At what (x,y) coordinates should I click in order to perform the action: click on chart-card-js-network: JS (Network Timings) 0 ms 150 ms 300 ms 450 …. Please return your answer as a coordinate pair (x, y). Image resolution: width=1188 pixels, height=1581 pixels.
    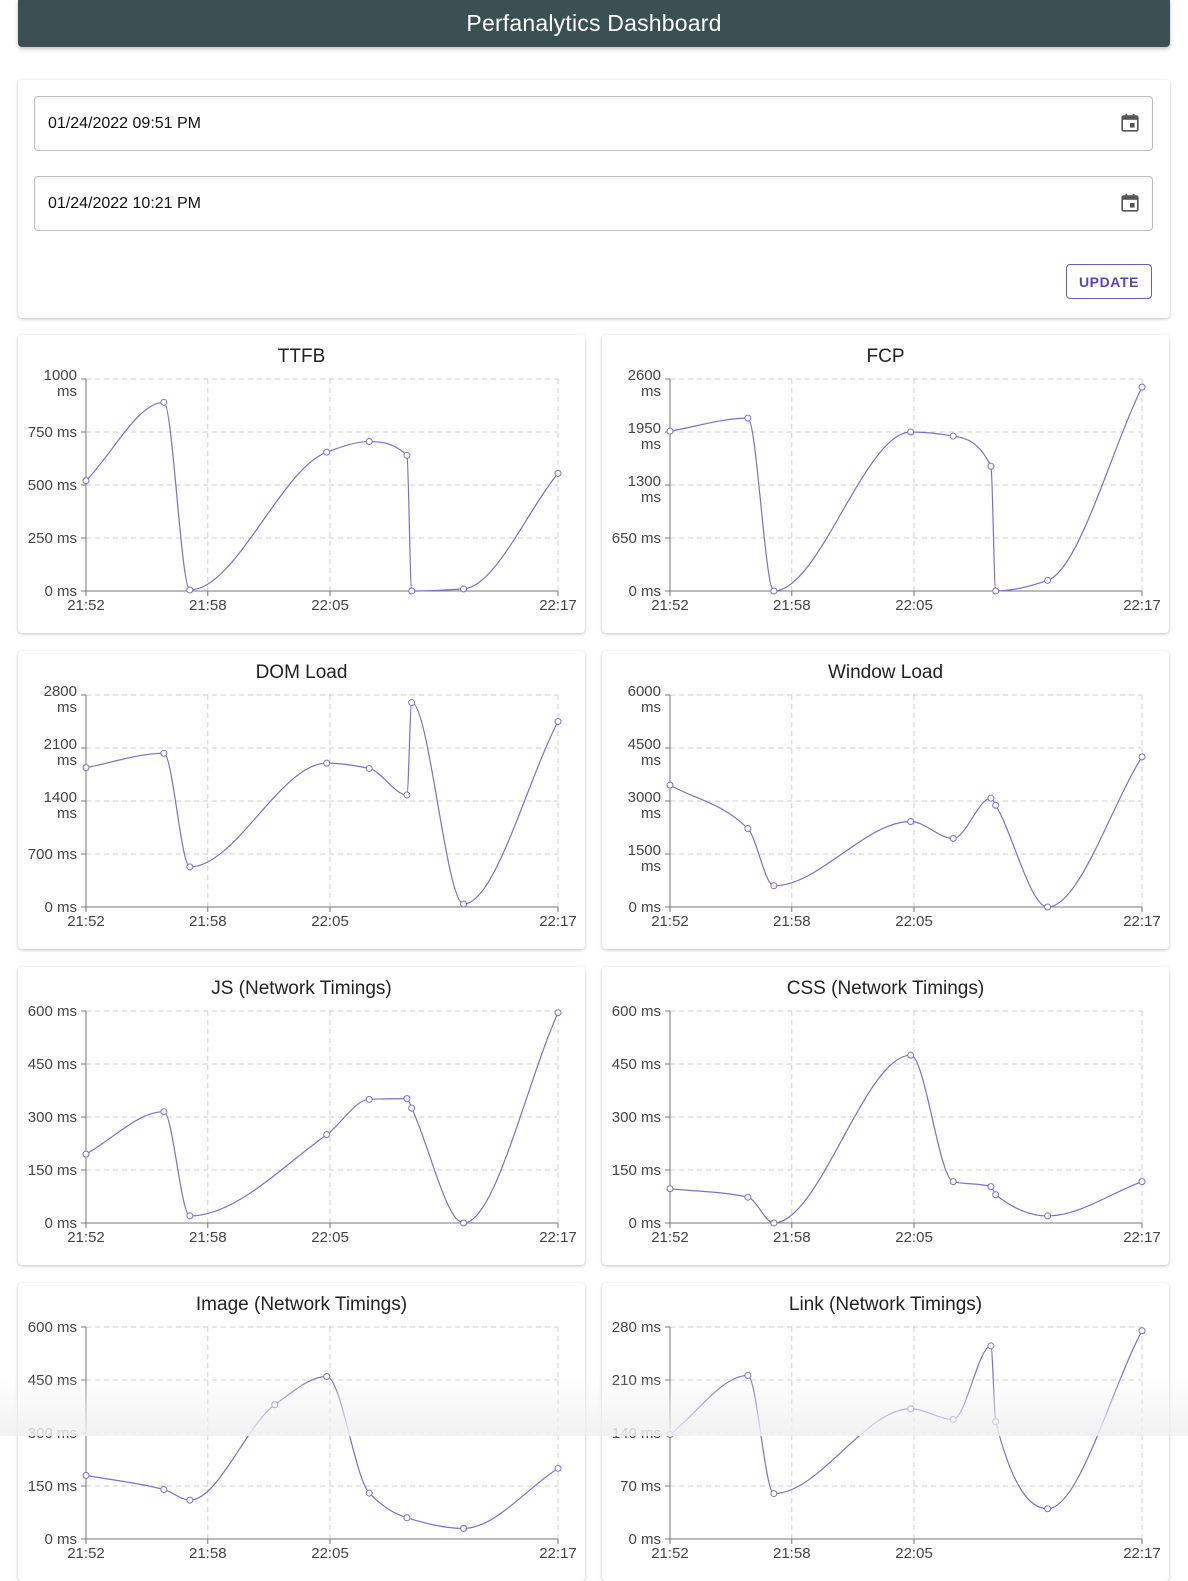
    Looking at the image, I should click on (301, 1116).